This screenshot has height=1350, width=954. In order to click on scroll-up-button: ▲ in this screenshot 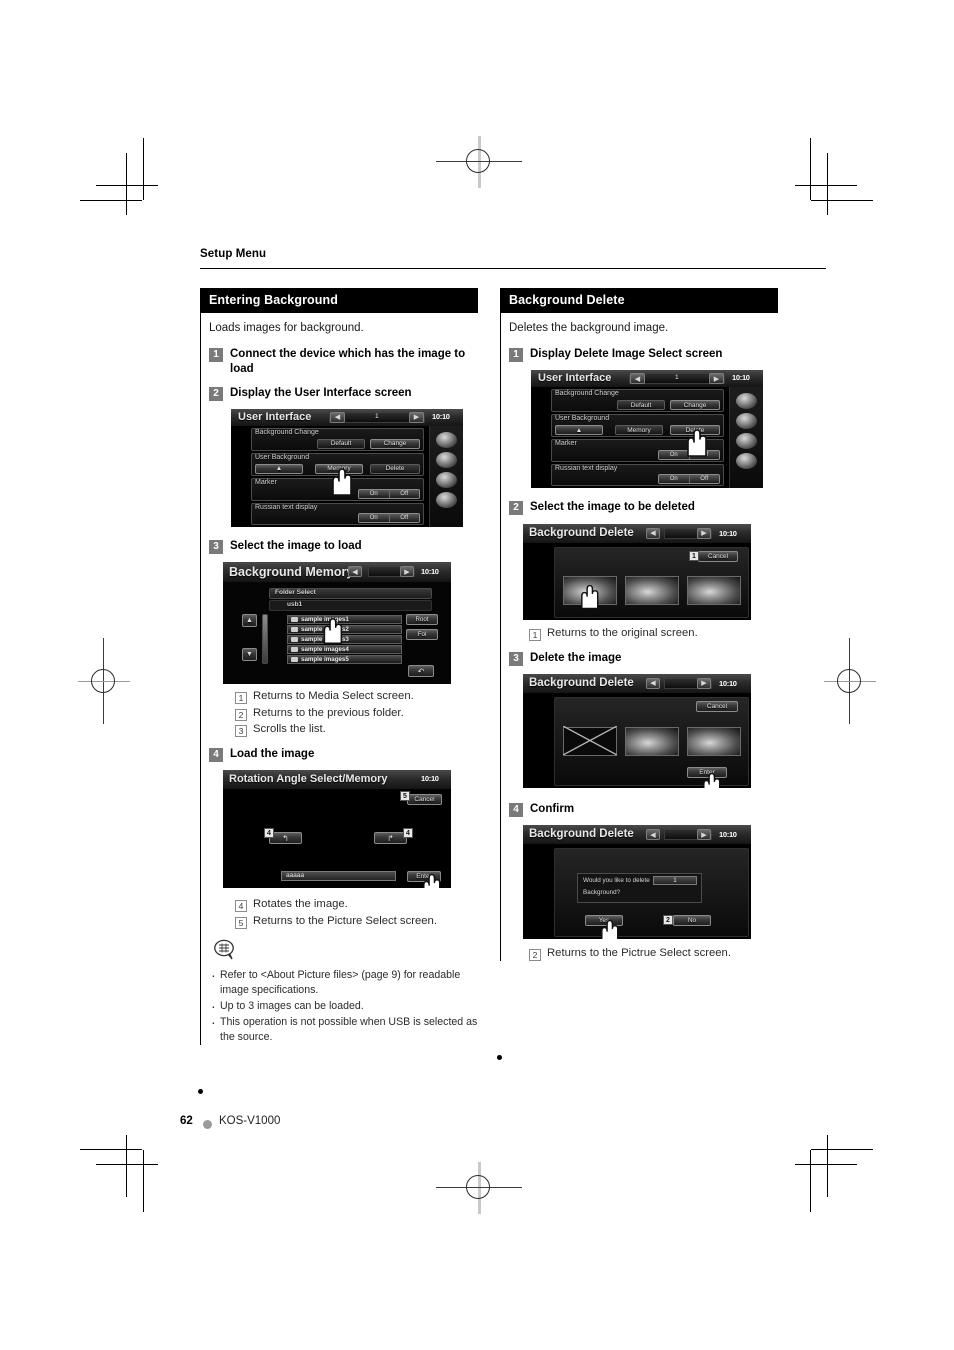, I will do `click(249, 621)`.